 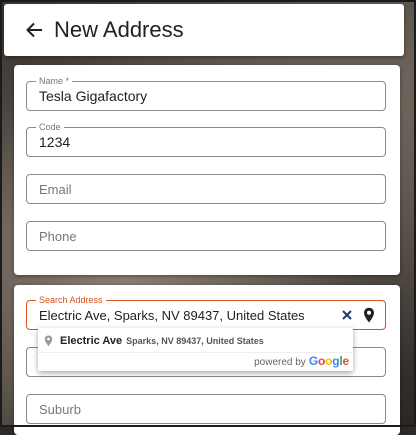 What do you see at coordinates (55, 189) in the screenshot?
I see `email-placeholder: Email` at bounding box center [55, 189].